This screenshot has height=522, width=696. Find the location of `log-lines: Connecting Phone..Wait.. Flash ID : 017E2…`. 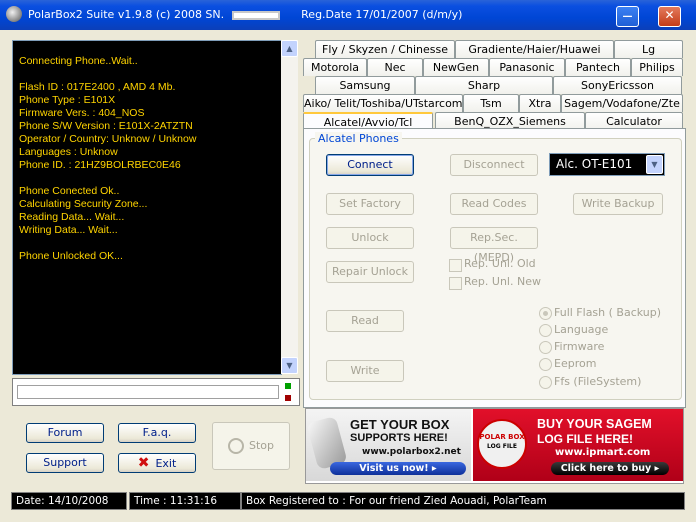

log-lines: Connecting Phone..Wait.. Flash ID : 017E2… is located at coordinates (107, 159).